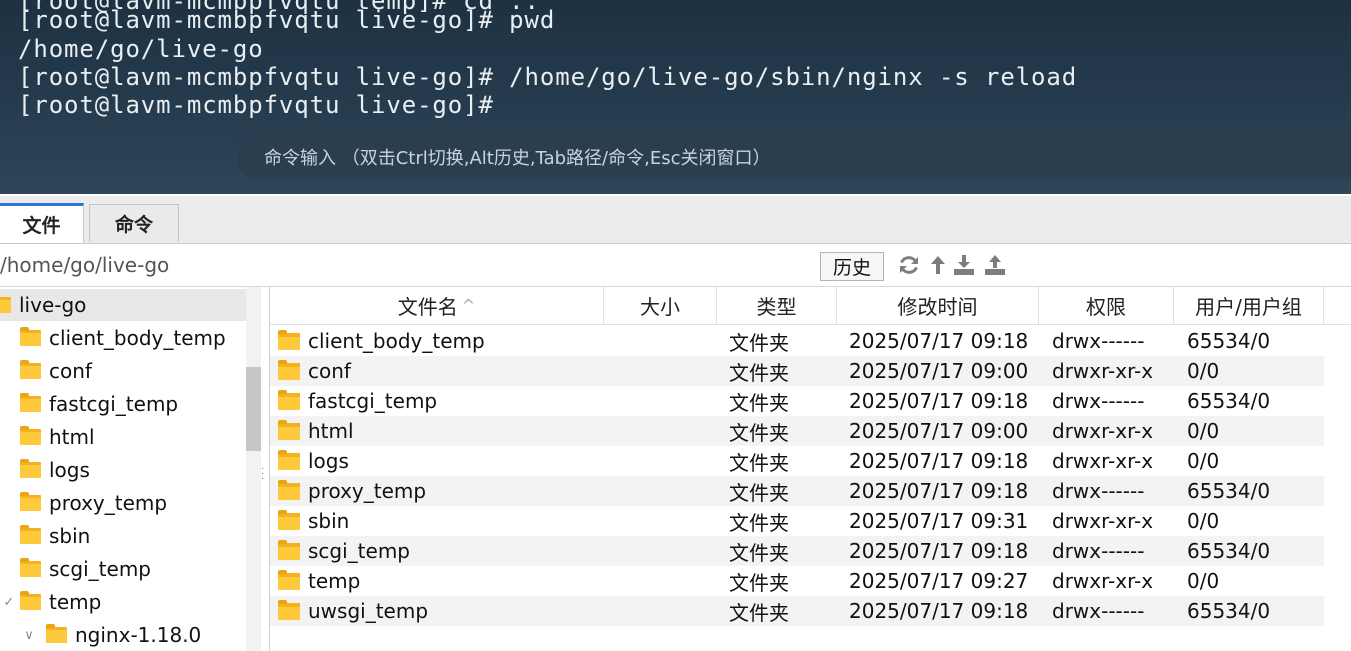 The width and height of the screenshot is (1351, 651). Describe the element at coordinates (995, 265) in the screenshot. I see `upload-icon` at that location.